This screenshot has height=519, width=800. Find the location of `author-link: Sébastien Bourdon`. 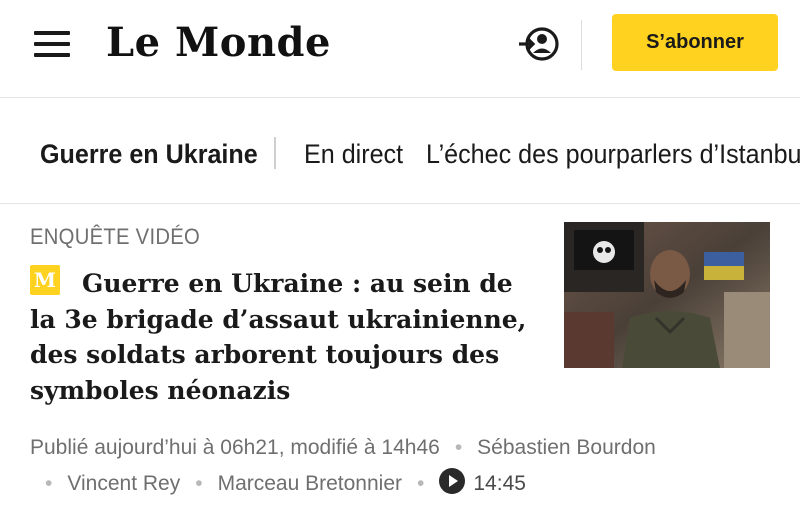

author-link: Sébastien Bourdon is located at coordinates (566, 447).